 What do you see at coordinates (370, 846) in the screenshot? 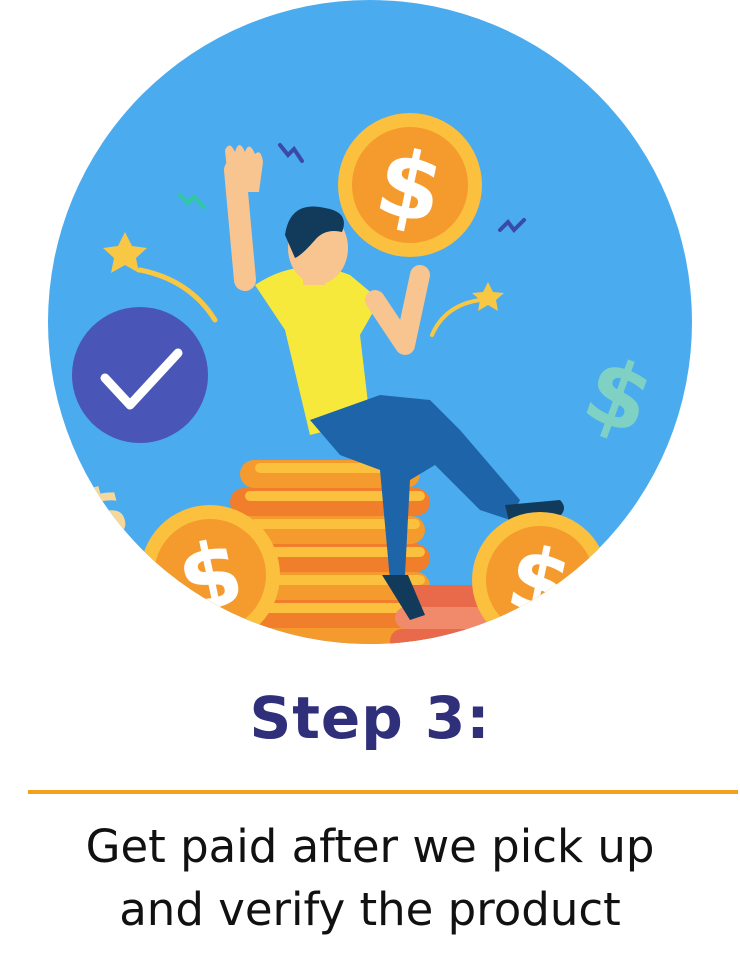
I see `description-line-1: Get paid after we pick up` at bounding box center [370, 846].